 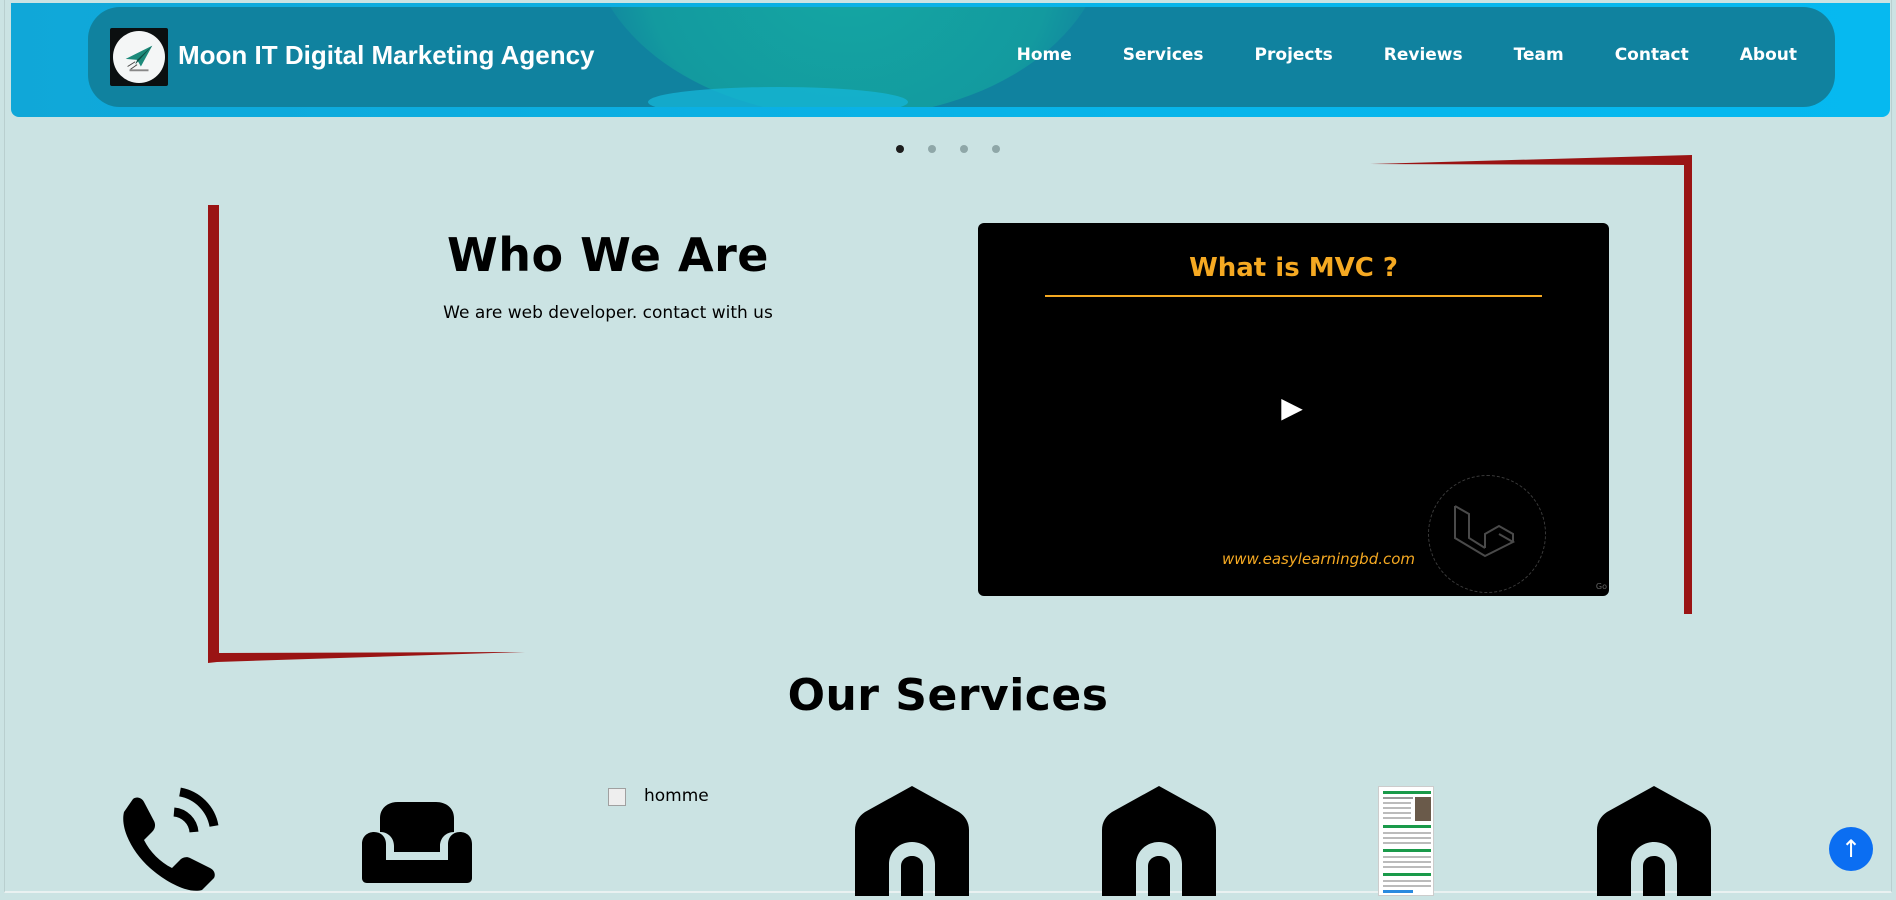 I want to click on paper-plane-logo-icon, so click(x=139, y=57).